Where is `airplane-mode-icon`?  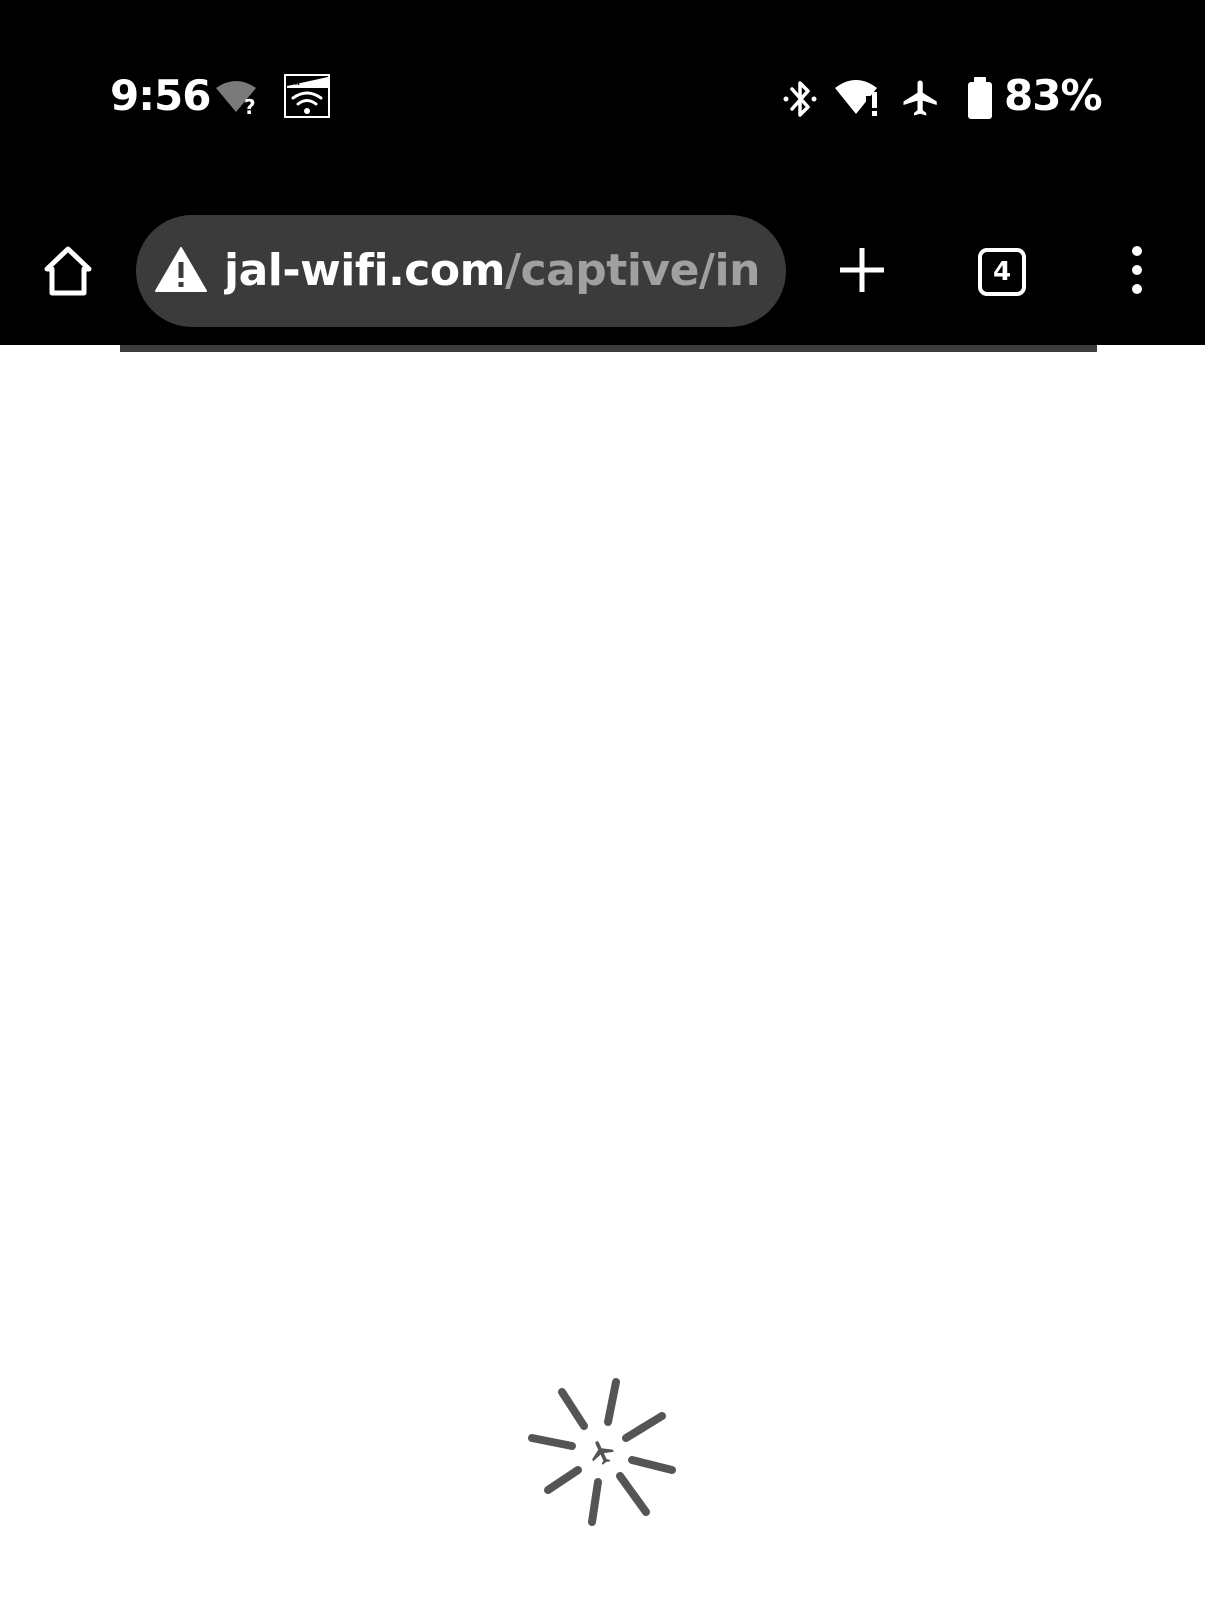
airplane-mode-icon is located at coordinates (921, 100).